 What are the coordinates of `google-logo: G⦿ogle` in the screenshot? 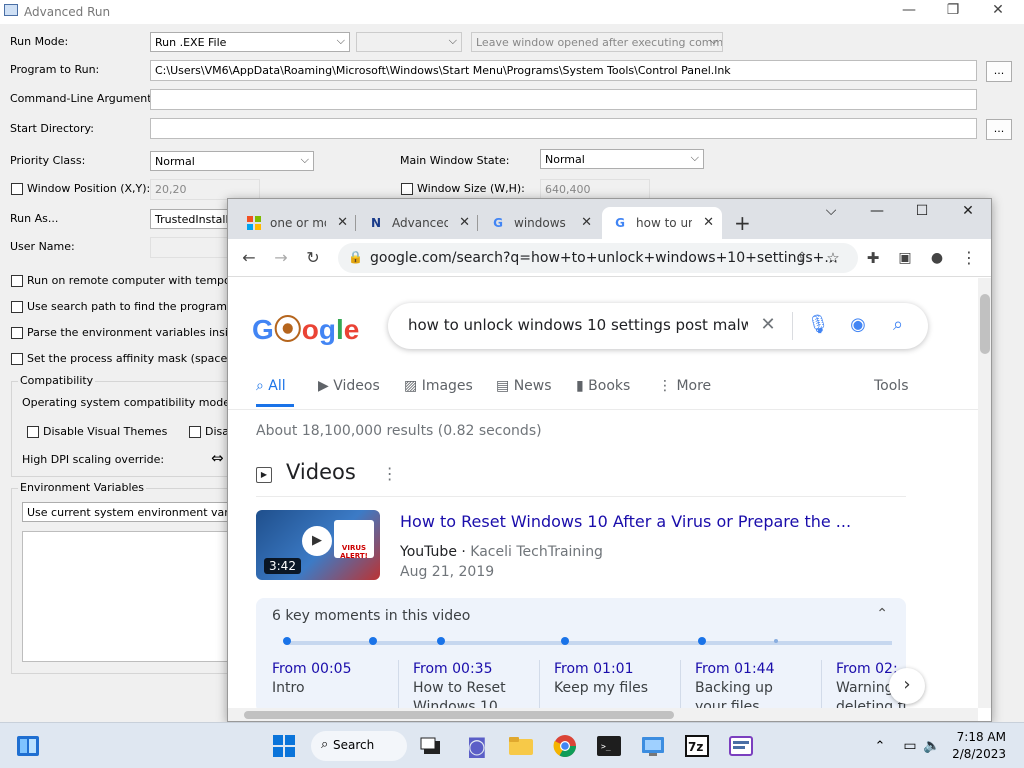 It's located at (305, 328).